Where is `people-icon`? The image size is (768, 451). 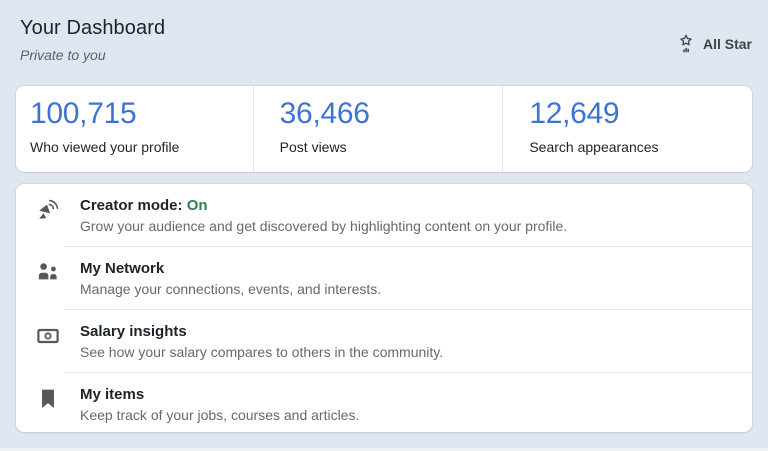 people-icon is located at coordinates (48, 272).